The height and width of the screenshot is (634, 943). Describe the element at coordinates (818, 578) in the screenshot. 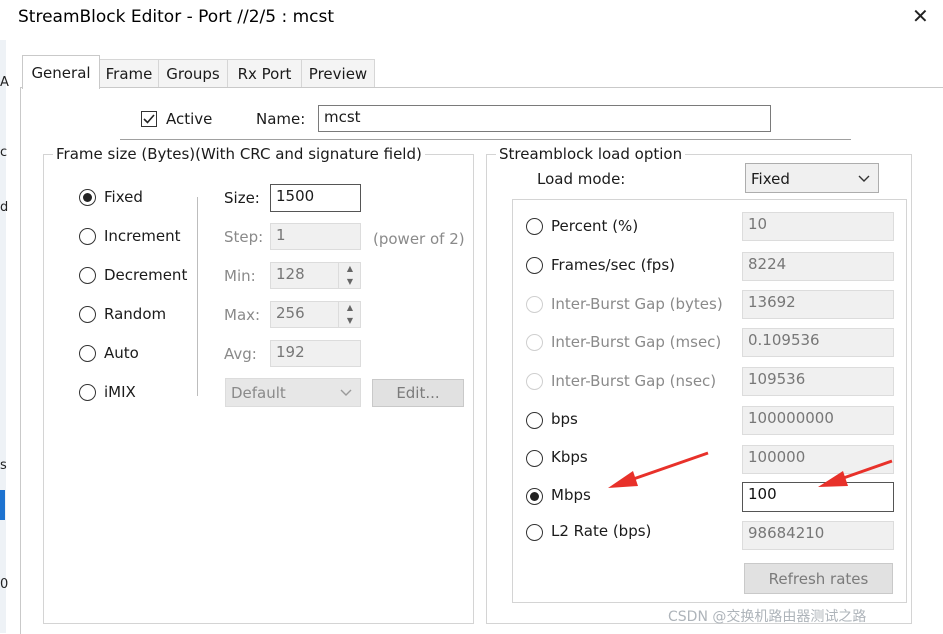

I see `refresh-rates-button: Refresh rates` at that location.